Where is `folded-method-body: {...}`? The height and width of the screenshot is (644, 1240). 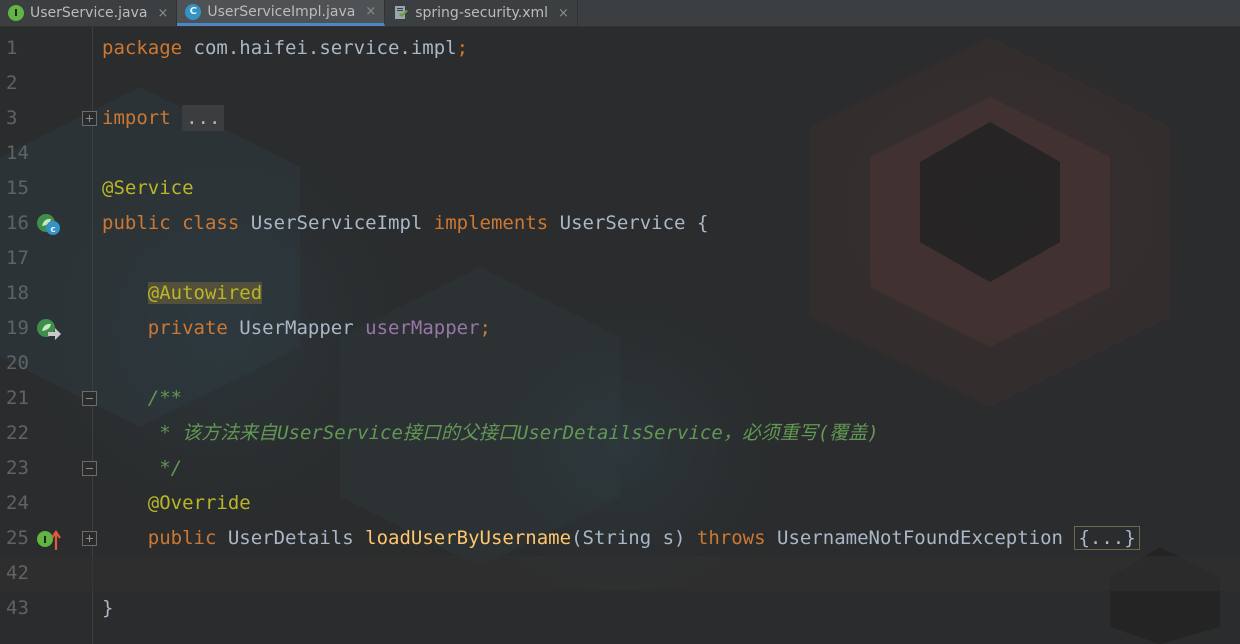
folded-method-body: {...} is located at coordinates (1107, 538).